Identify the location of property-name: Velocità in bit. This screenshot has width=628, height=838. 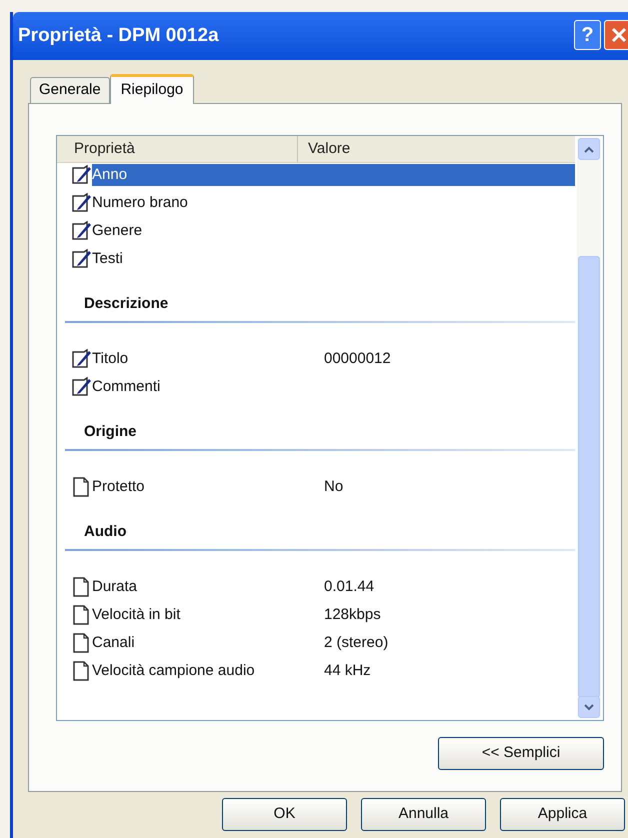
(203, 615).